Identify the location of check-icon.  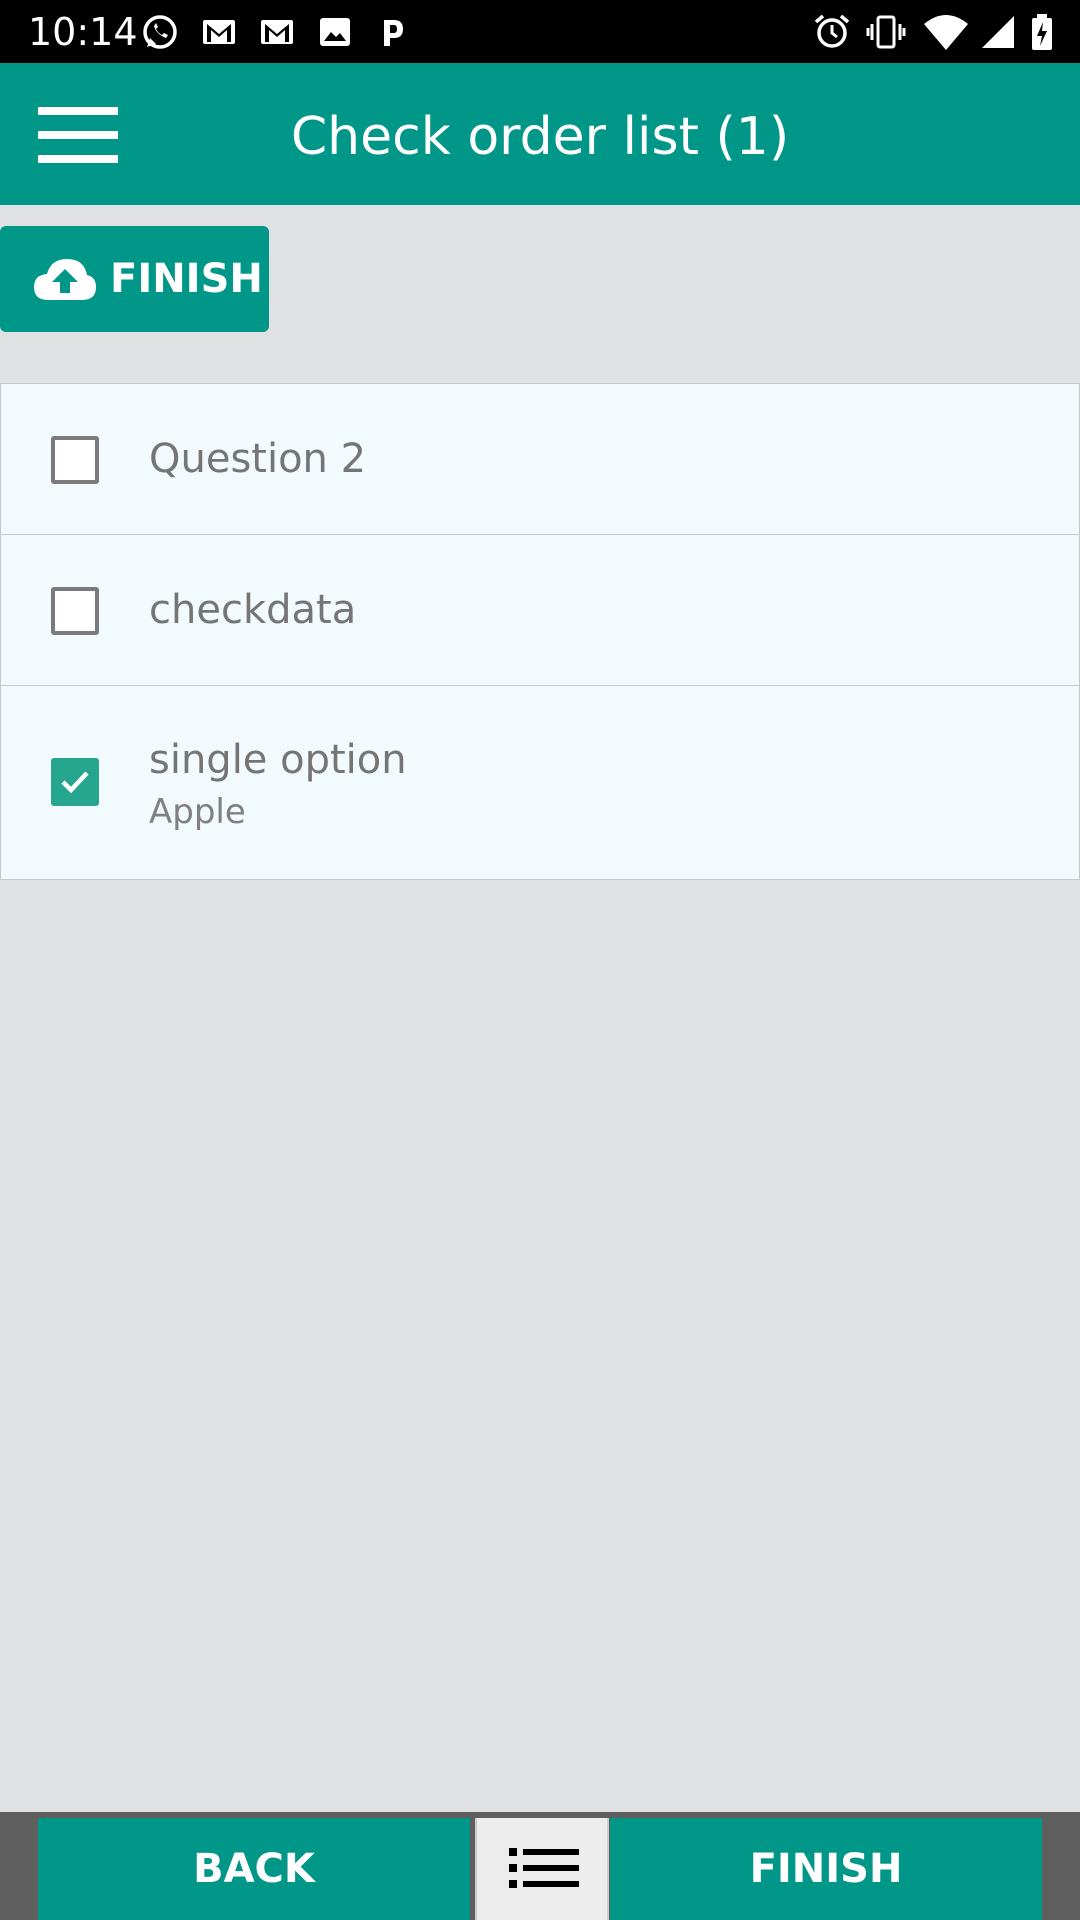
(75, 782).